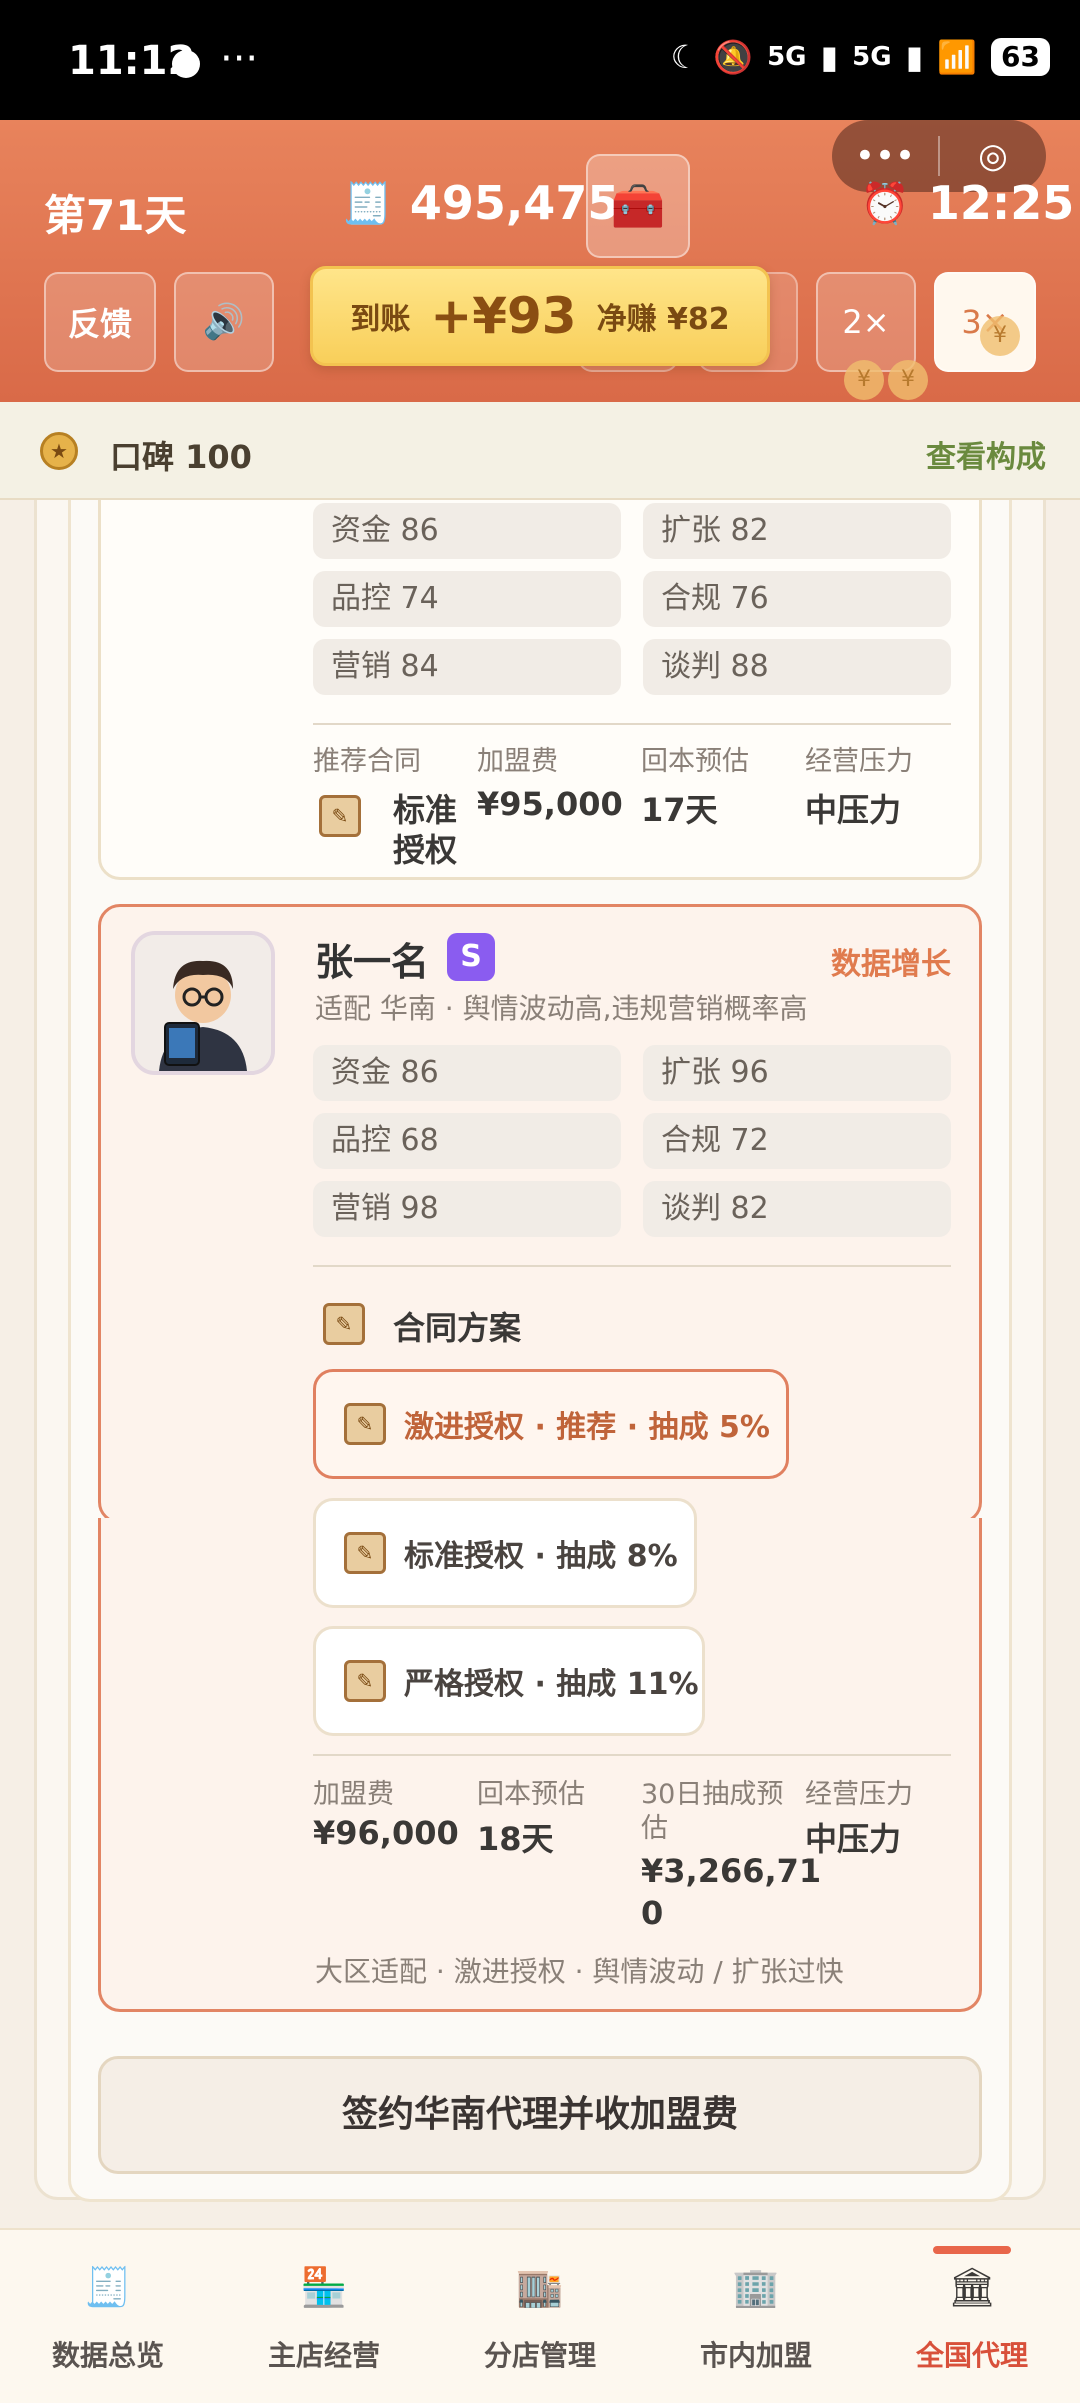  I want to click on reputation-value: 口碑 100, so click(181, 457).